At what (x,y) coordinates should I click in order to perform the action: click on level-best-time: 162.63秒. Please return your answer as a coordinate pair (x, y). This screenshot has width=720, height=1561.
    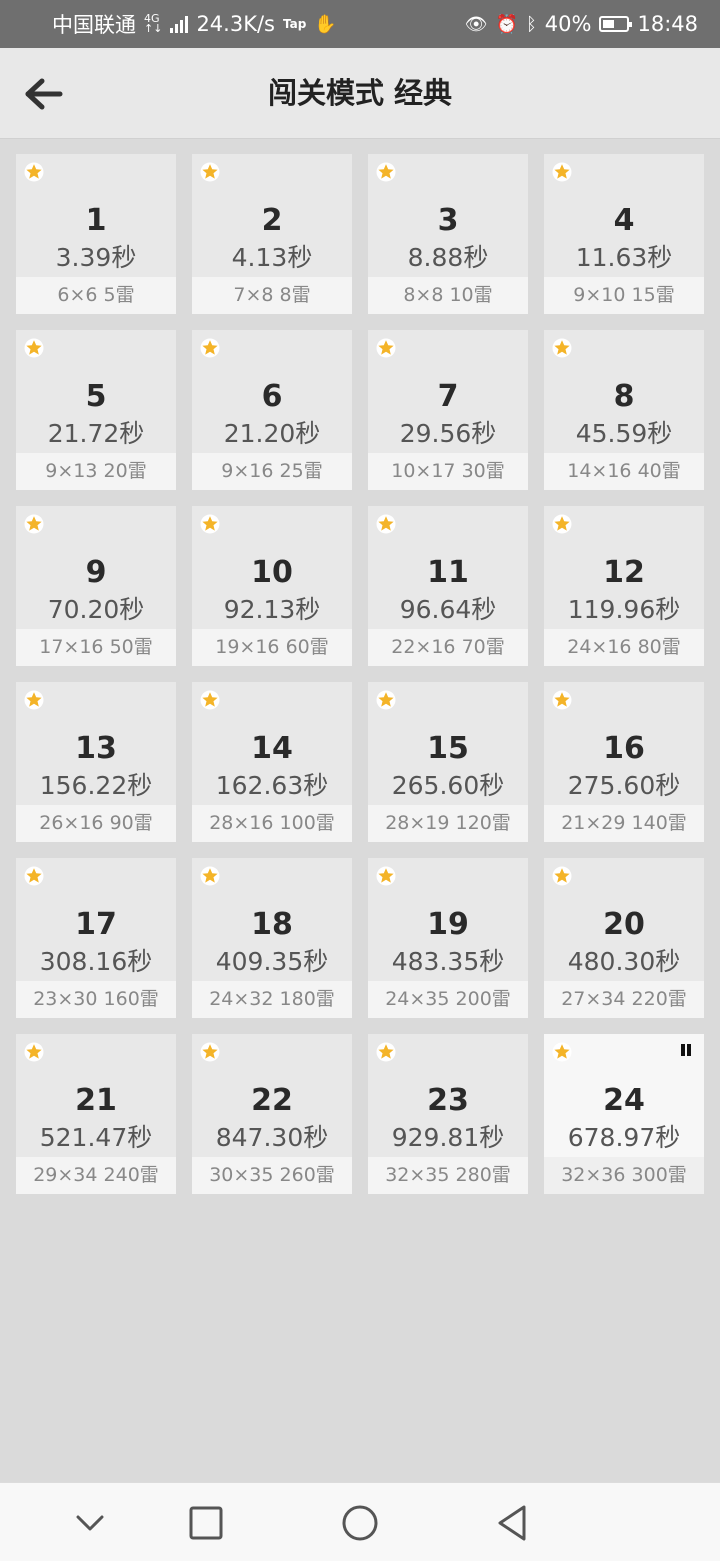
    Looking at the image, I should click on (272, 785).